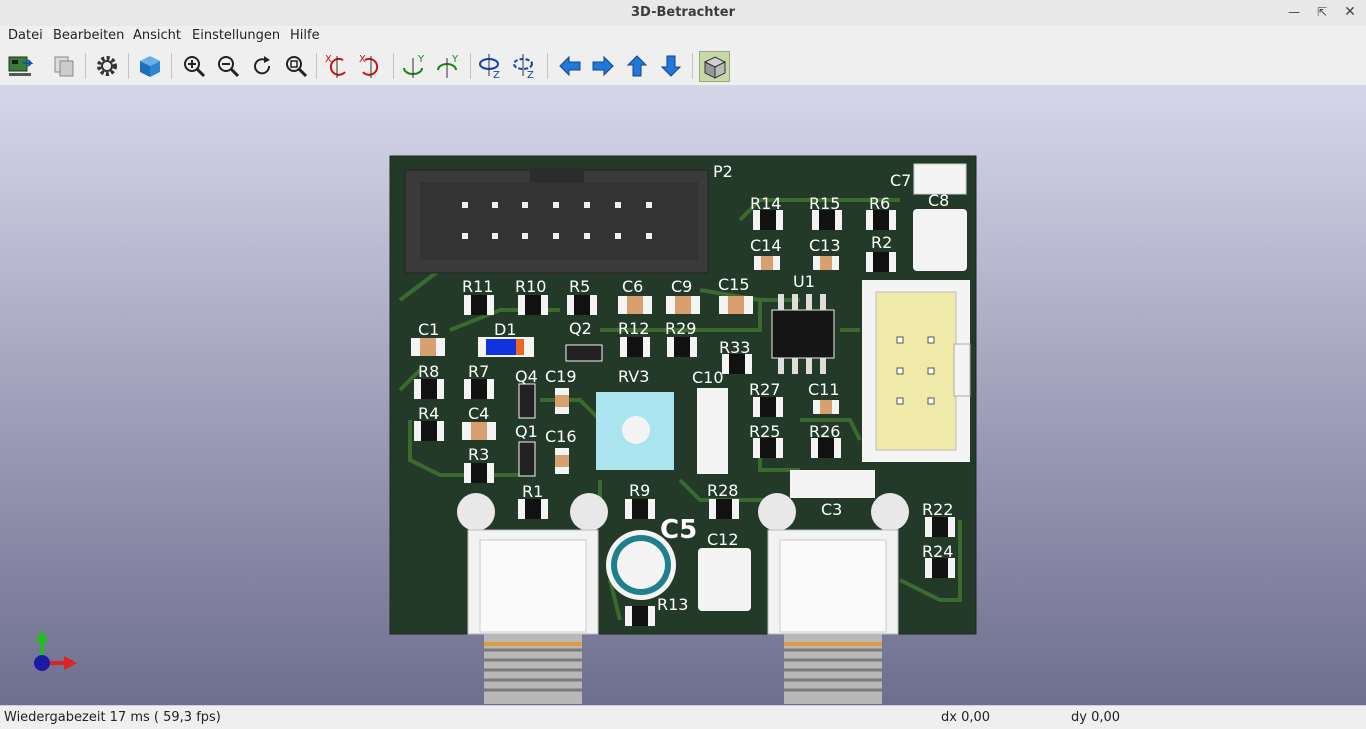 The height and width of the screenshot is (729, 1366). Describe the element at coordinates (962, 370) in the screenshot. I see `isp-header-key` at that location.